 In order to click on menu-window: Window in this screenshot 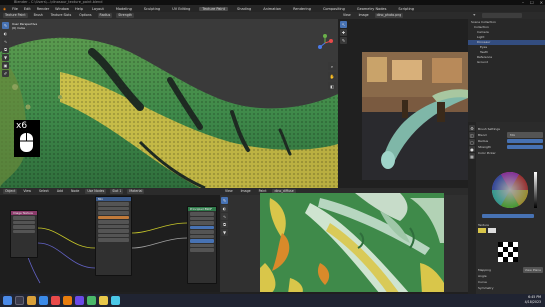, I will do `click(62, 9)`.